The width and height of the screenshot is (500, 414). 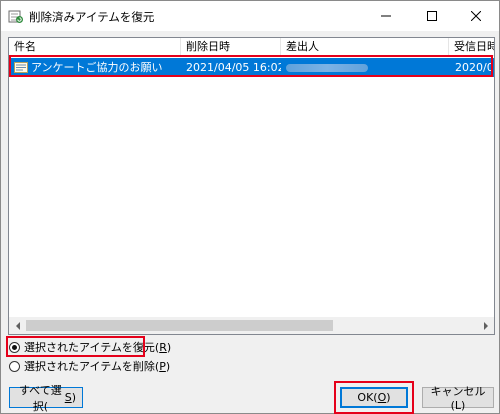 I want to click on chevron-right-icon, so click(x=485, y=325).